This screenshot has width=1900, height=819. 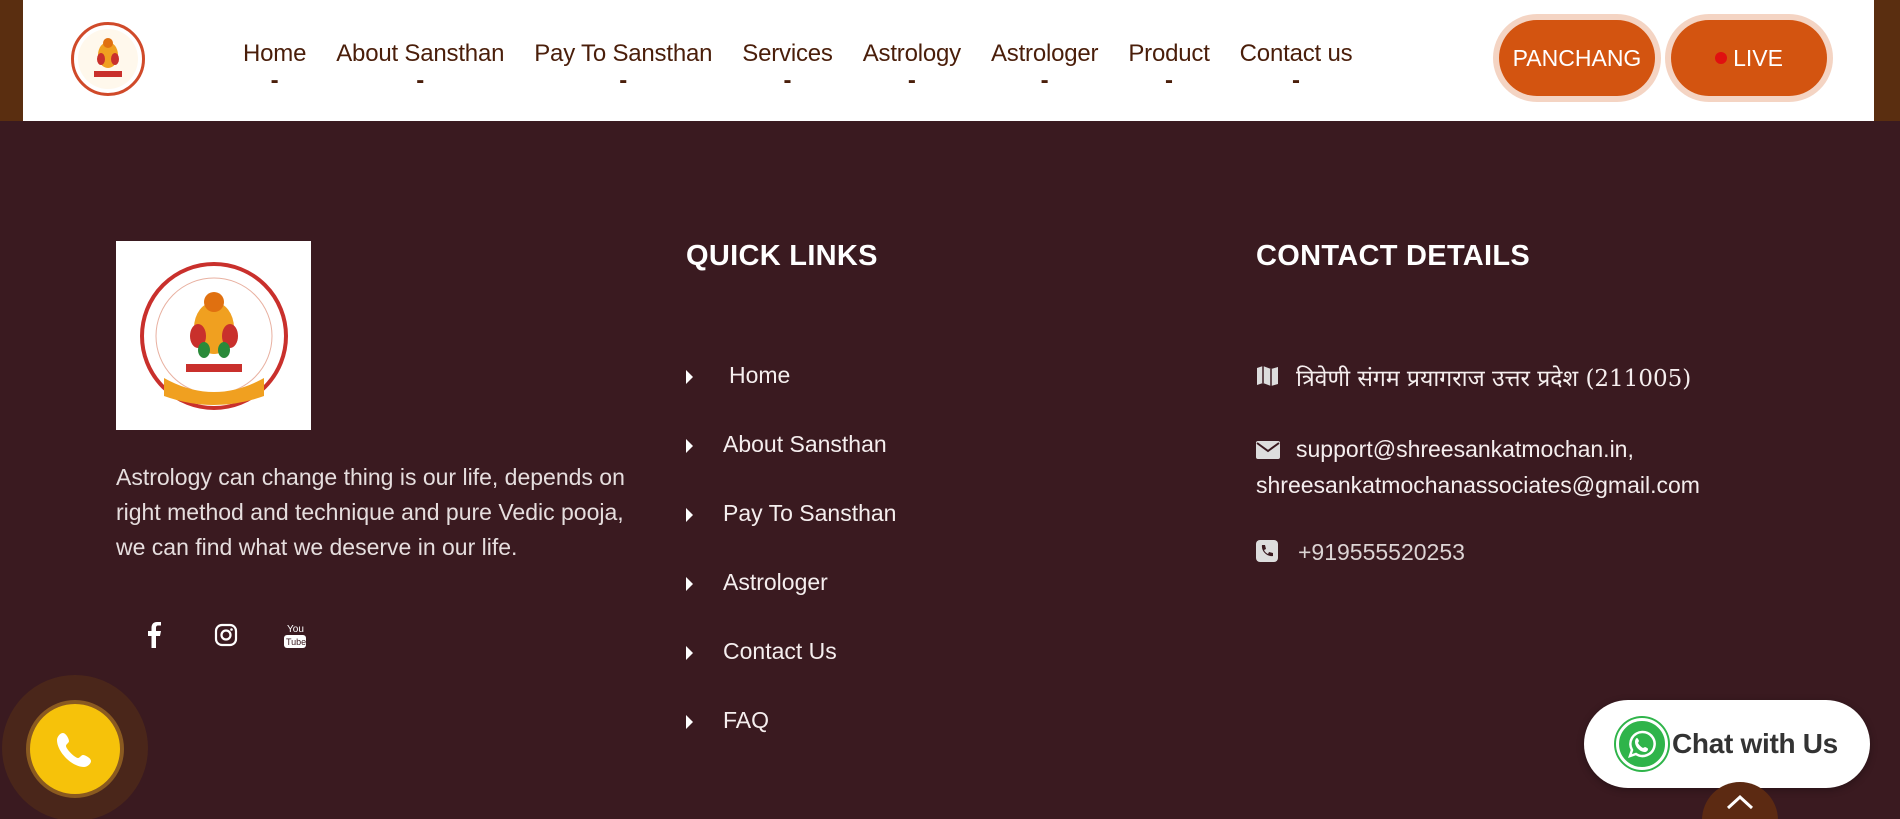 I want to click on quick-link-label: Home, so click(x=760, y=375).